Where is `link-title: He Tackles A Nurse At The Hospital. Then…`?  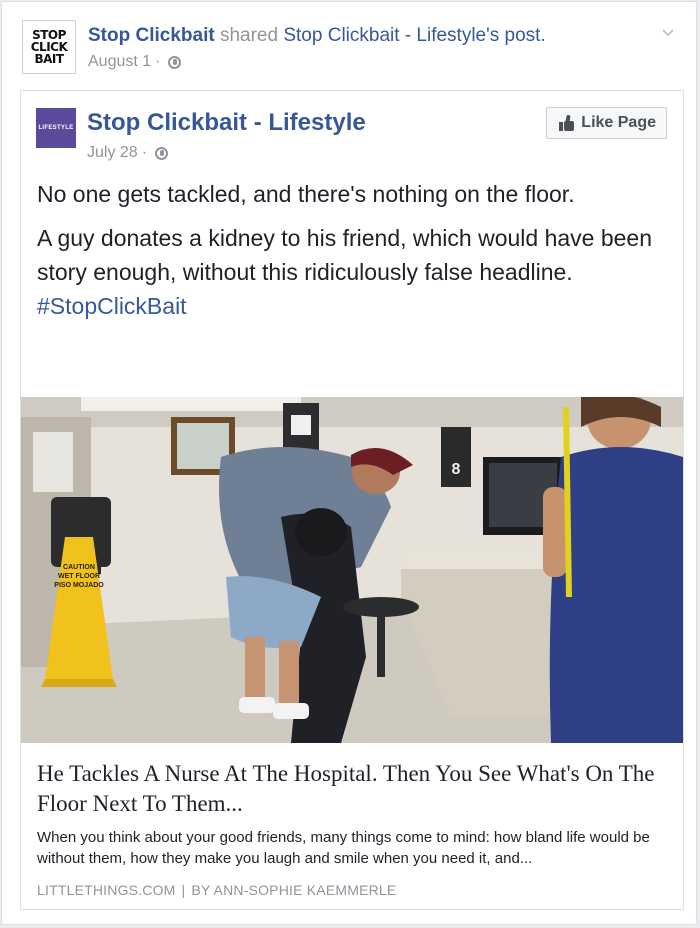
link-title: He Tackles A Nurse At The Hospital. Then… is located at coordinates (352, 789).